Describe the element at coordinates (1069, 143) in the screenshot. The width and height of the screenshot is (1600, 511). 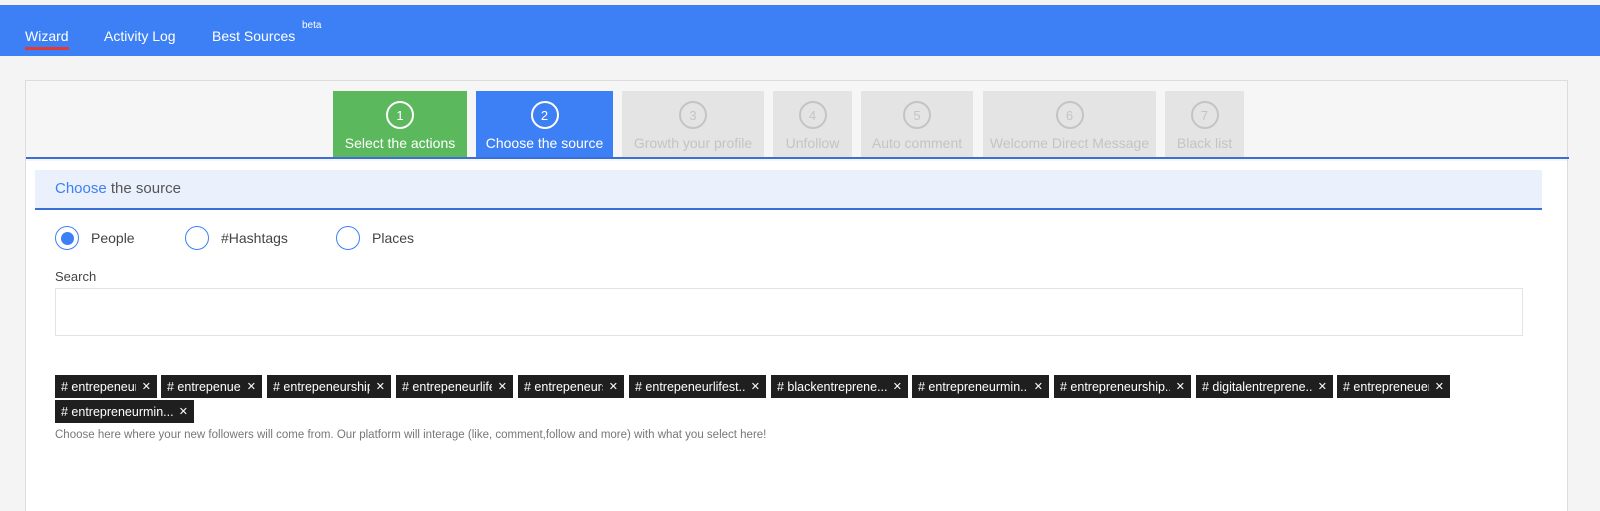
I see `step-label: Welcome Direct Message` at that location.